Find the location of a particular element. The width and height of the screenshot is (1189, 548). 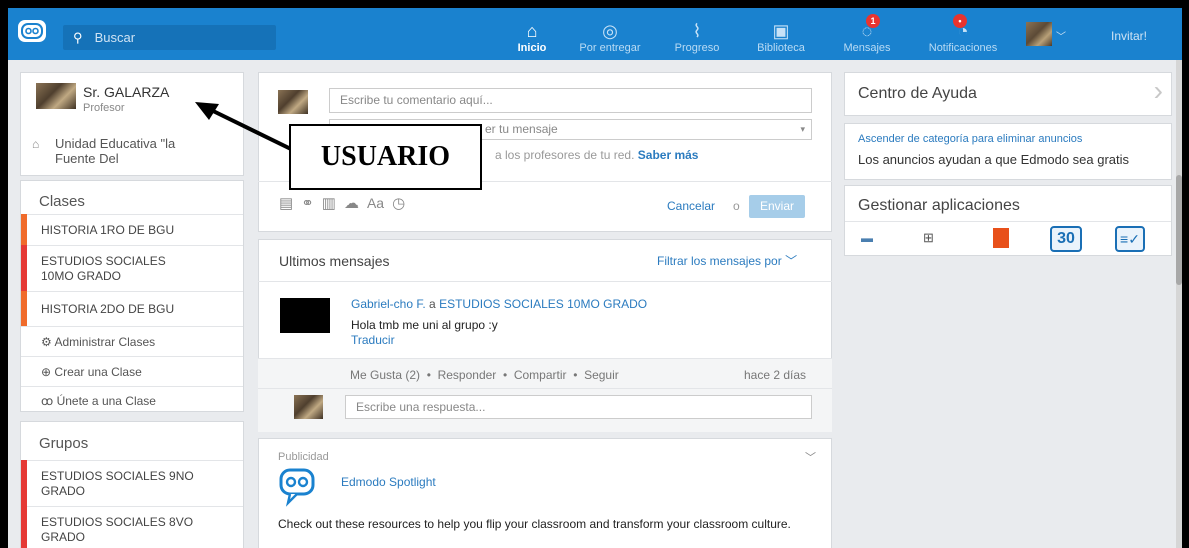

chevron-right-icon: › is located at coordinates (1158, 90).